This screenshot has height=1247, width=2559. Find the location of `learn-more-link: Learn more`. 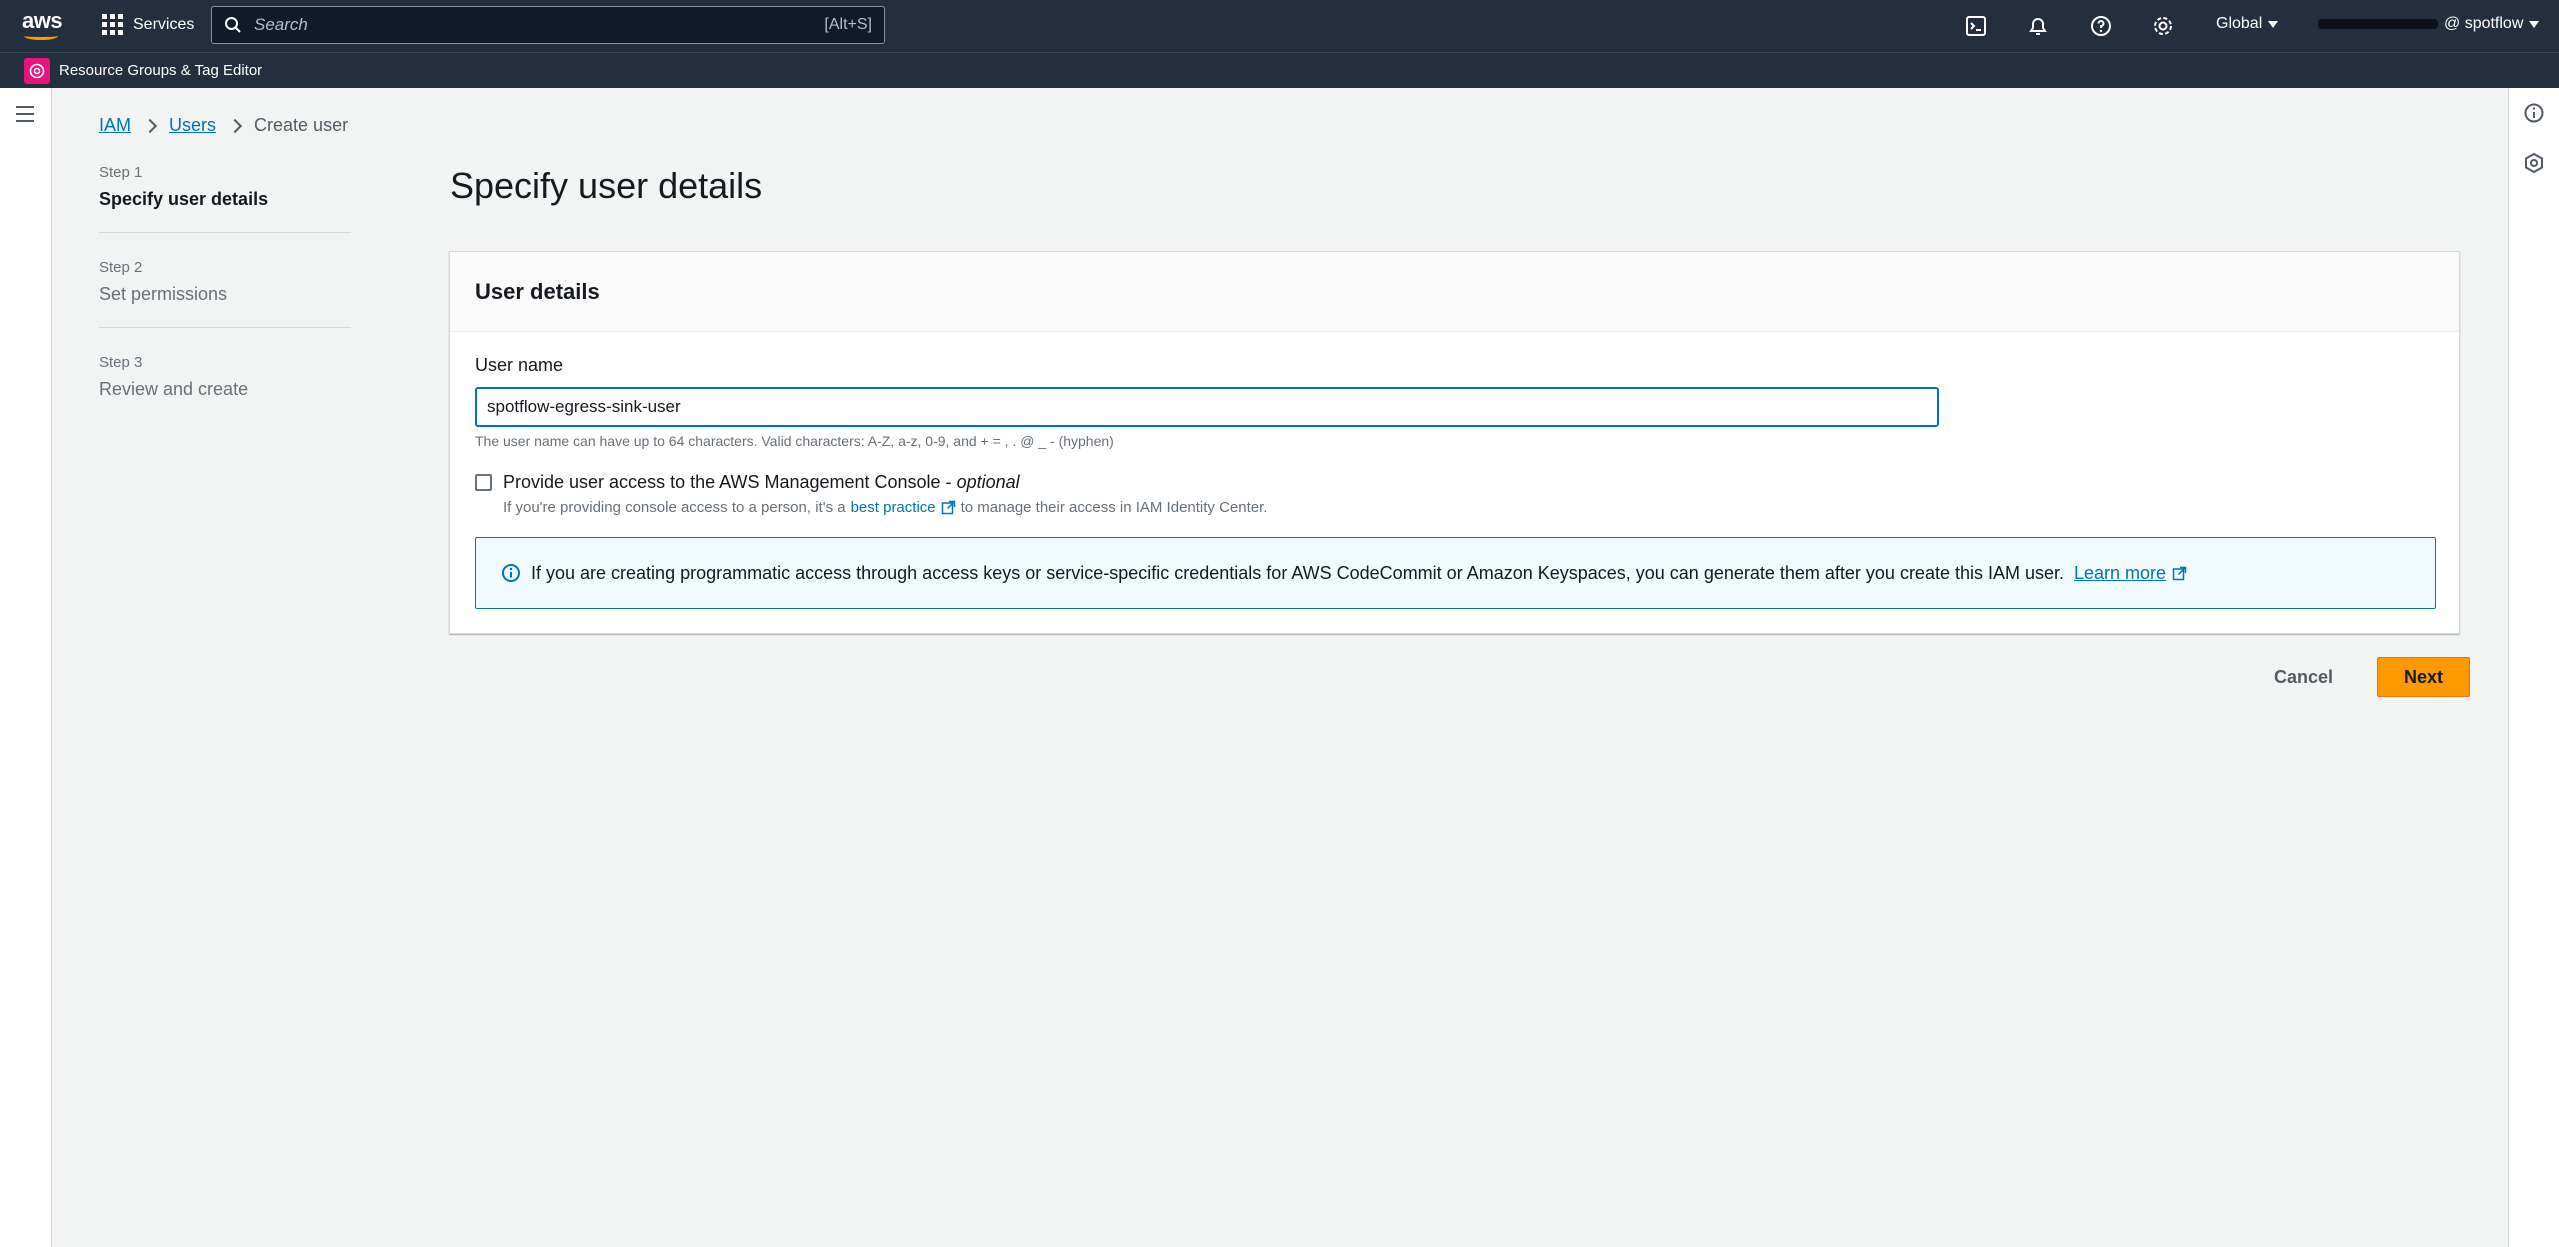

learn-more-link: Learn more is located at coordinates (2120, 573).